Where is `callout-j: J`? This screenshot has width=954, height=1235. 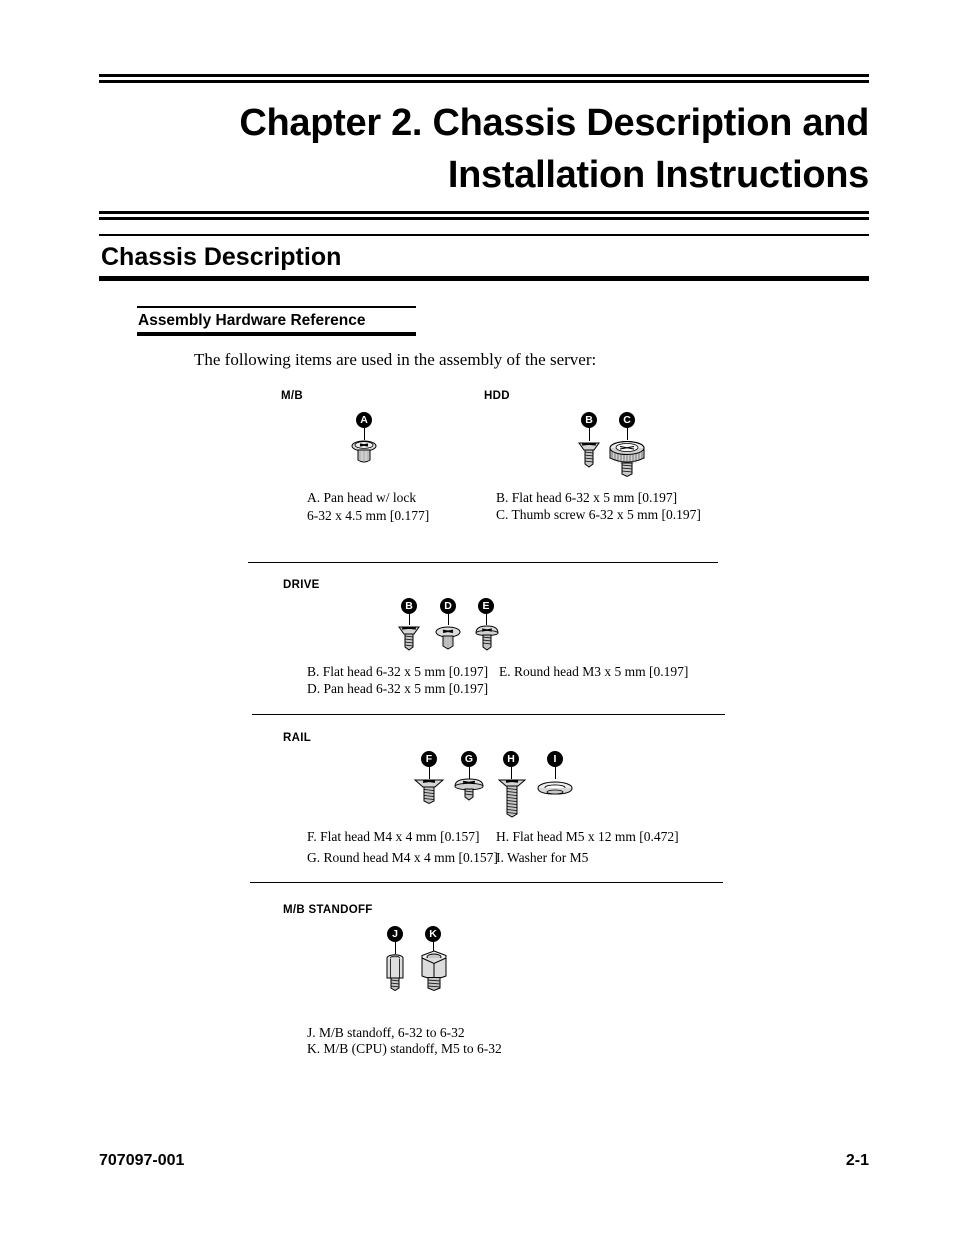
callout-j: J is located at coordinates (395, 934).